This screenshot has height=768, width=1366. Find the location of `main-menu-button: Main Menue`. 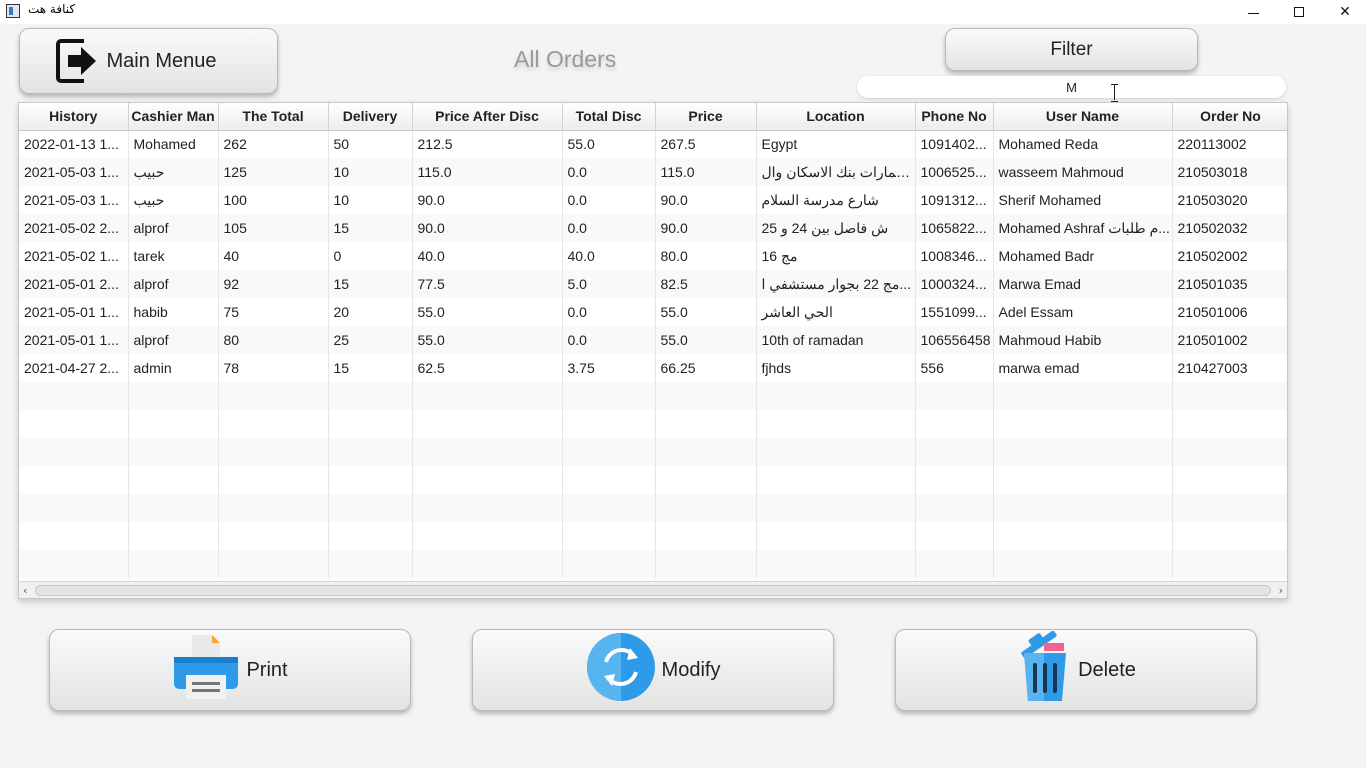

main-menu-button: Main Menue is located at coordinates (148, 61).